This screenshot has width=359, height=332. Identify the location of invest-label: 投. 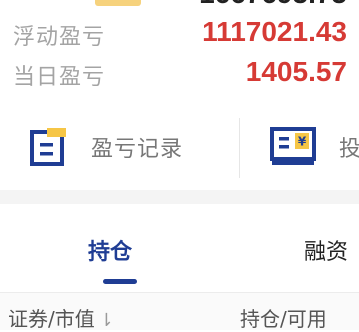
(349, 149).